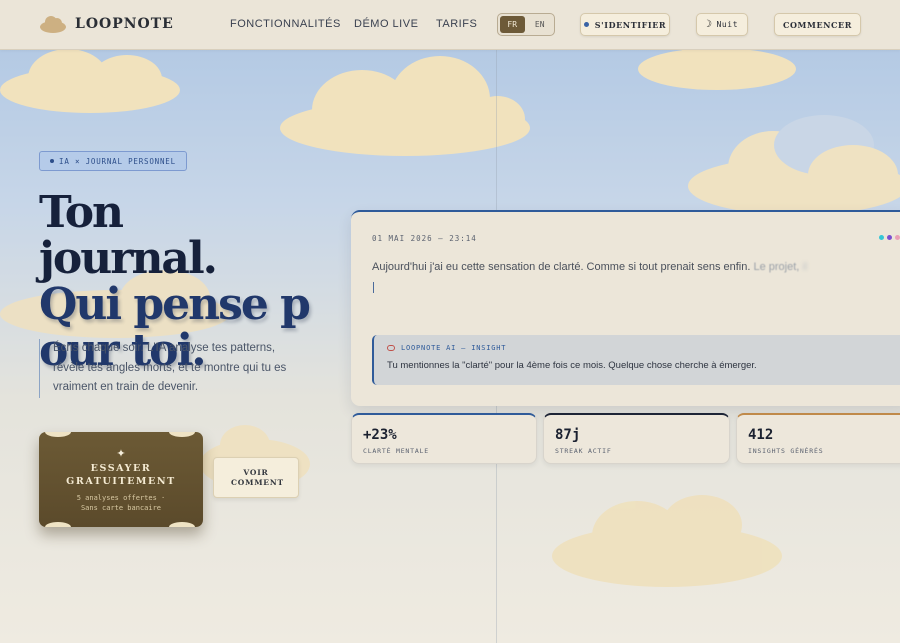  I want to click on hero-tag-label: IA × JOURNAL PERSONNEL, so click(117, 161).